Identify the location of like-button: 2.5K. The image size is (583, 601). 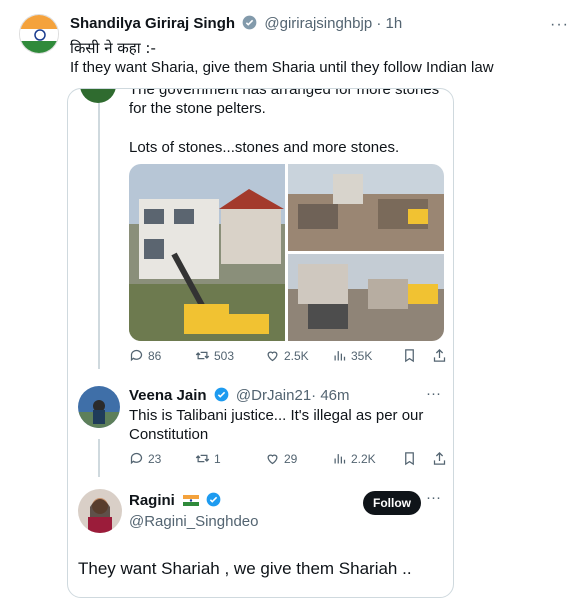
(287, 355).